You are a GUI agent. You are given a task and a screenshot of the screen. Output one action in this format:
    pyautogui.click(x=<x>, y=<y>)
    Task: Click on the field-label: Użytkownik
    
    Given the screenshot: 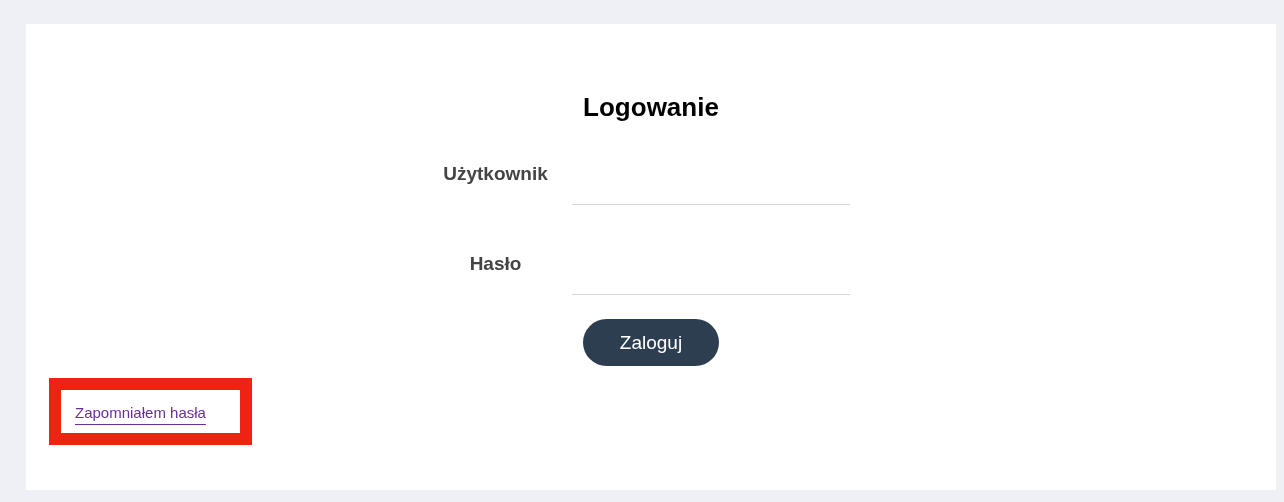 What is the action you would take?
    pyautogui.click(x=495, y=174)
    